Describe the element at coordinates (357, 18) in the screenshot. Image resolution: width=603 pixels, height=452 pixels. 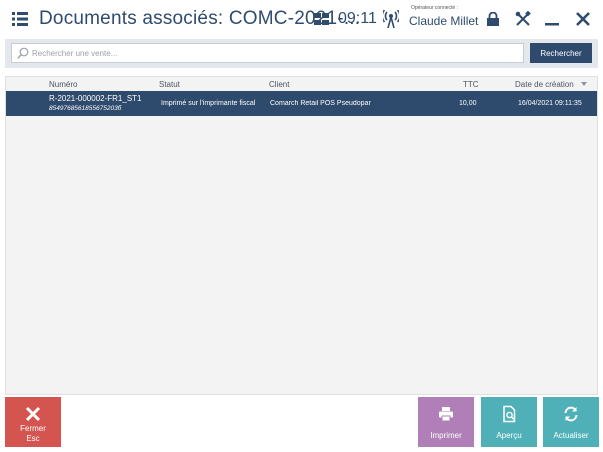
I see `clock: 09:11` at that location.